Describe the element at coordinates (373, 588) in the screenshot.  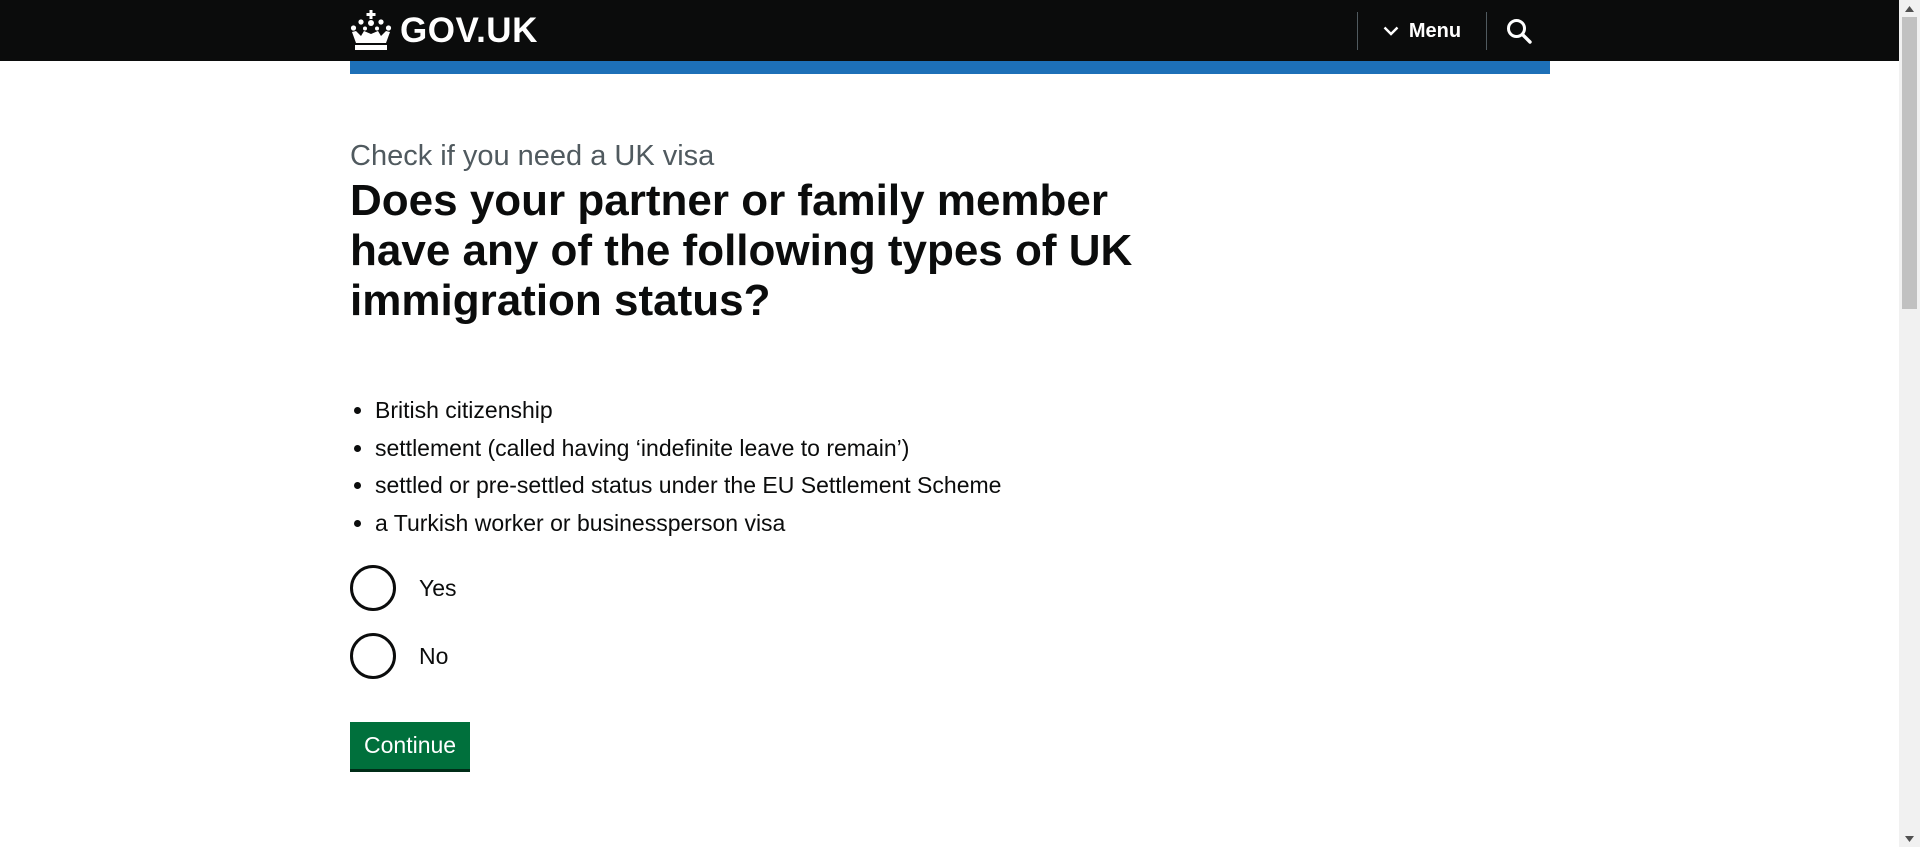
I see `radio-yes-input` at that location.